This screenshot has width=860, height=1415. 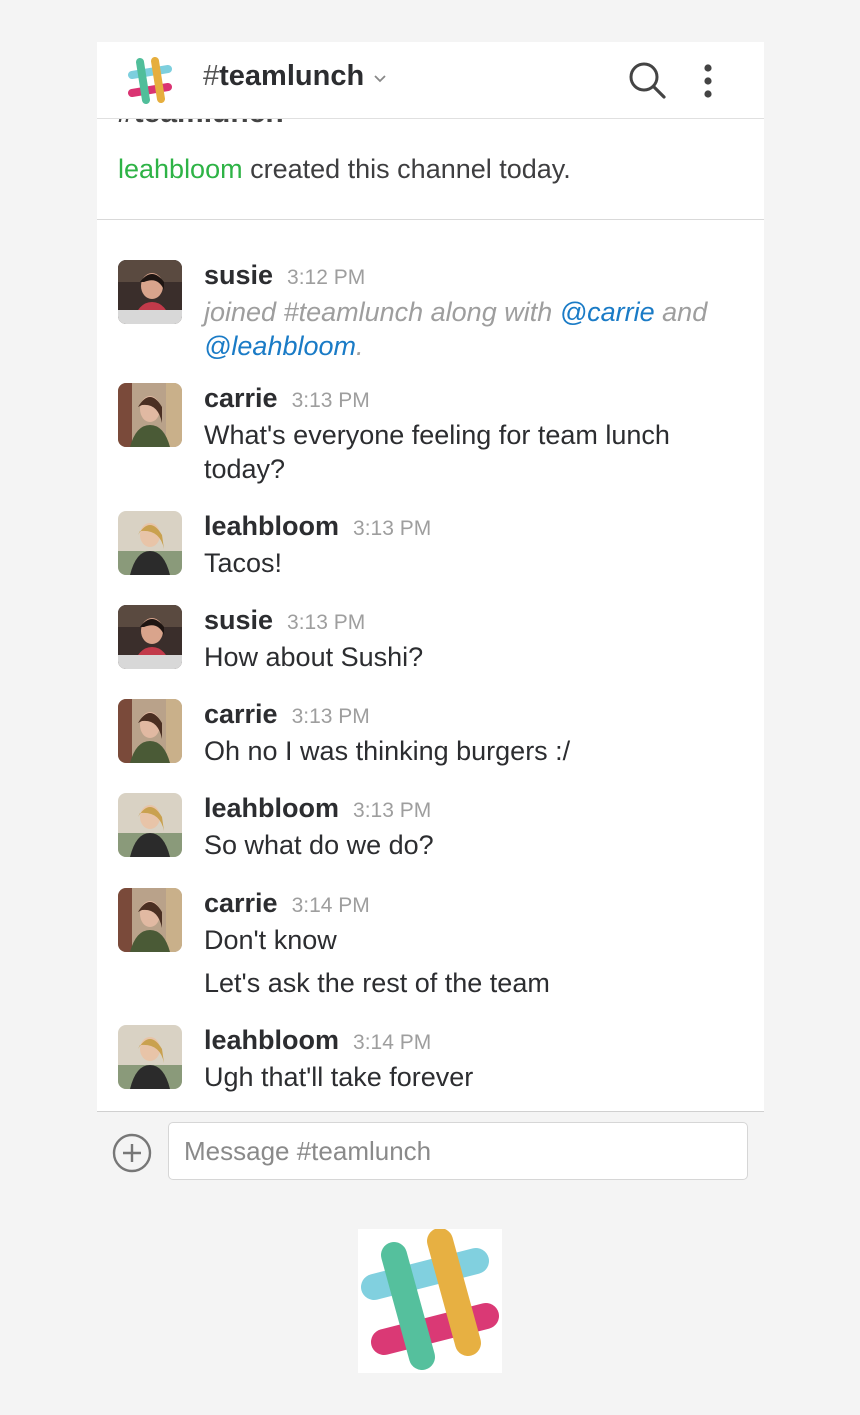 What do you see at coordinates (243, 563) in the screenshot?
I see `message-text: Tacos!` at bounding box center [243, 563].